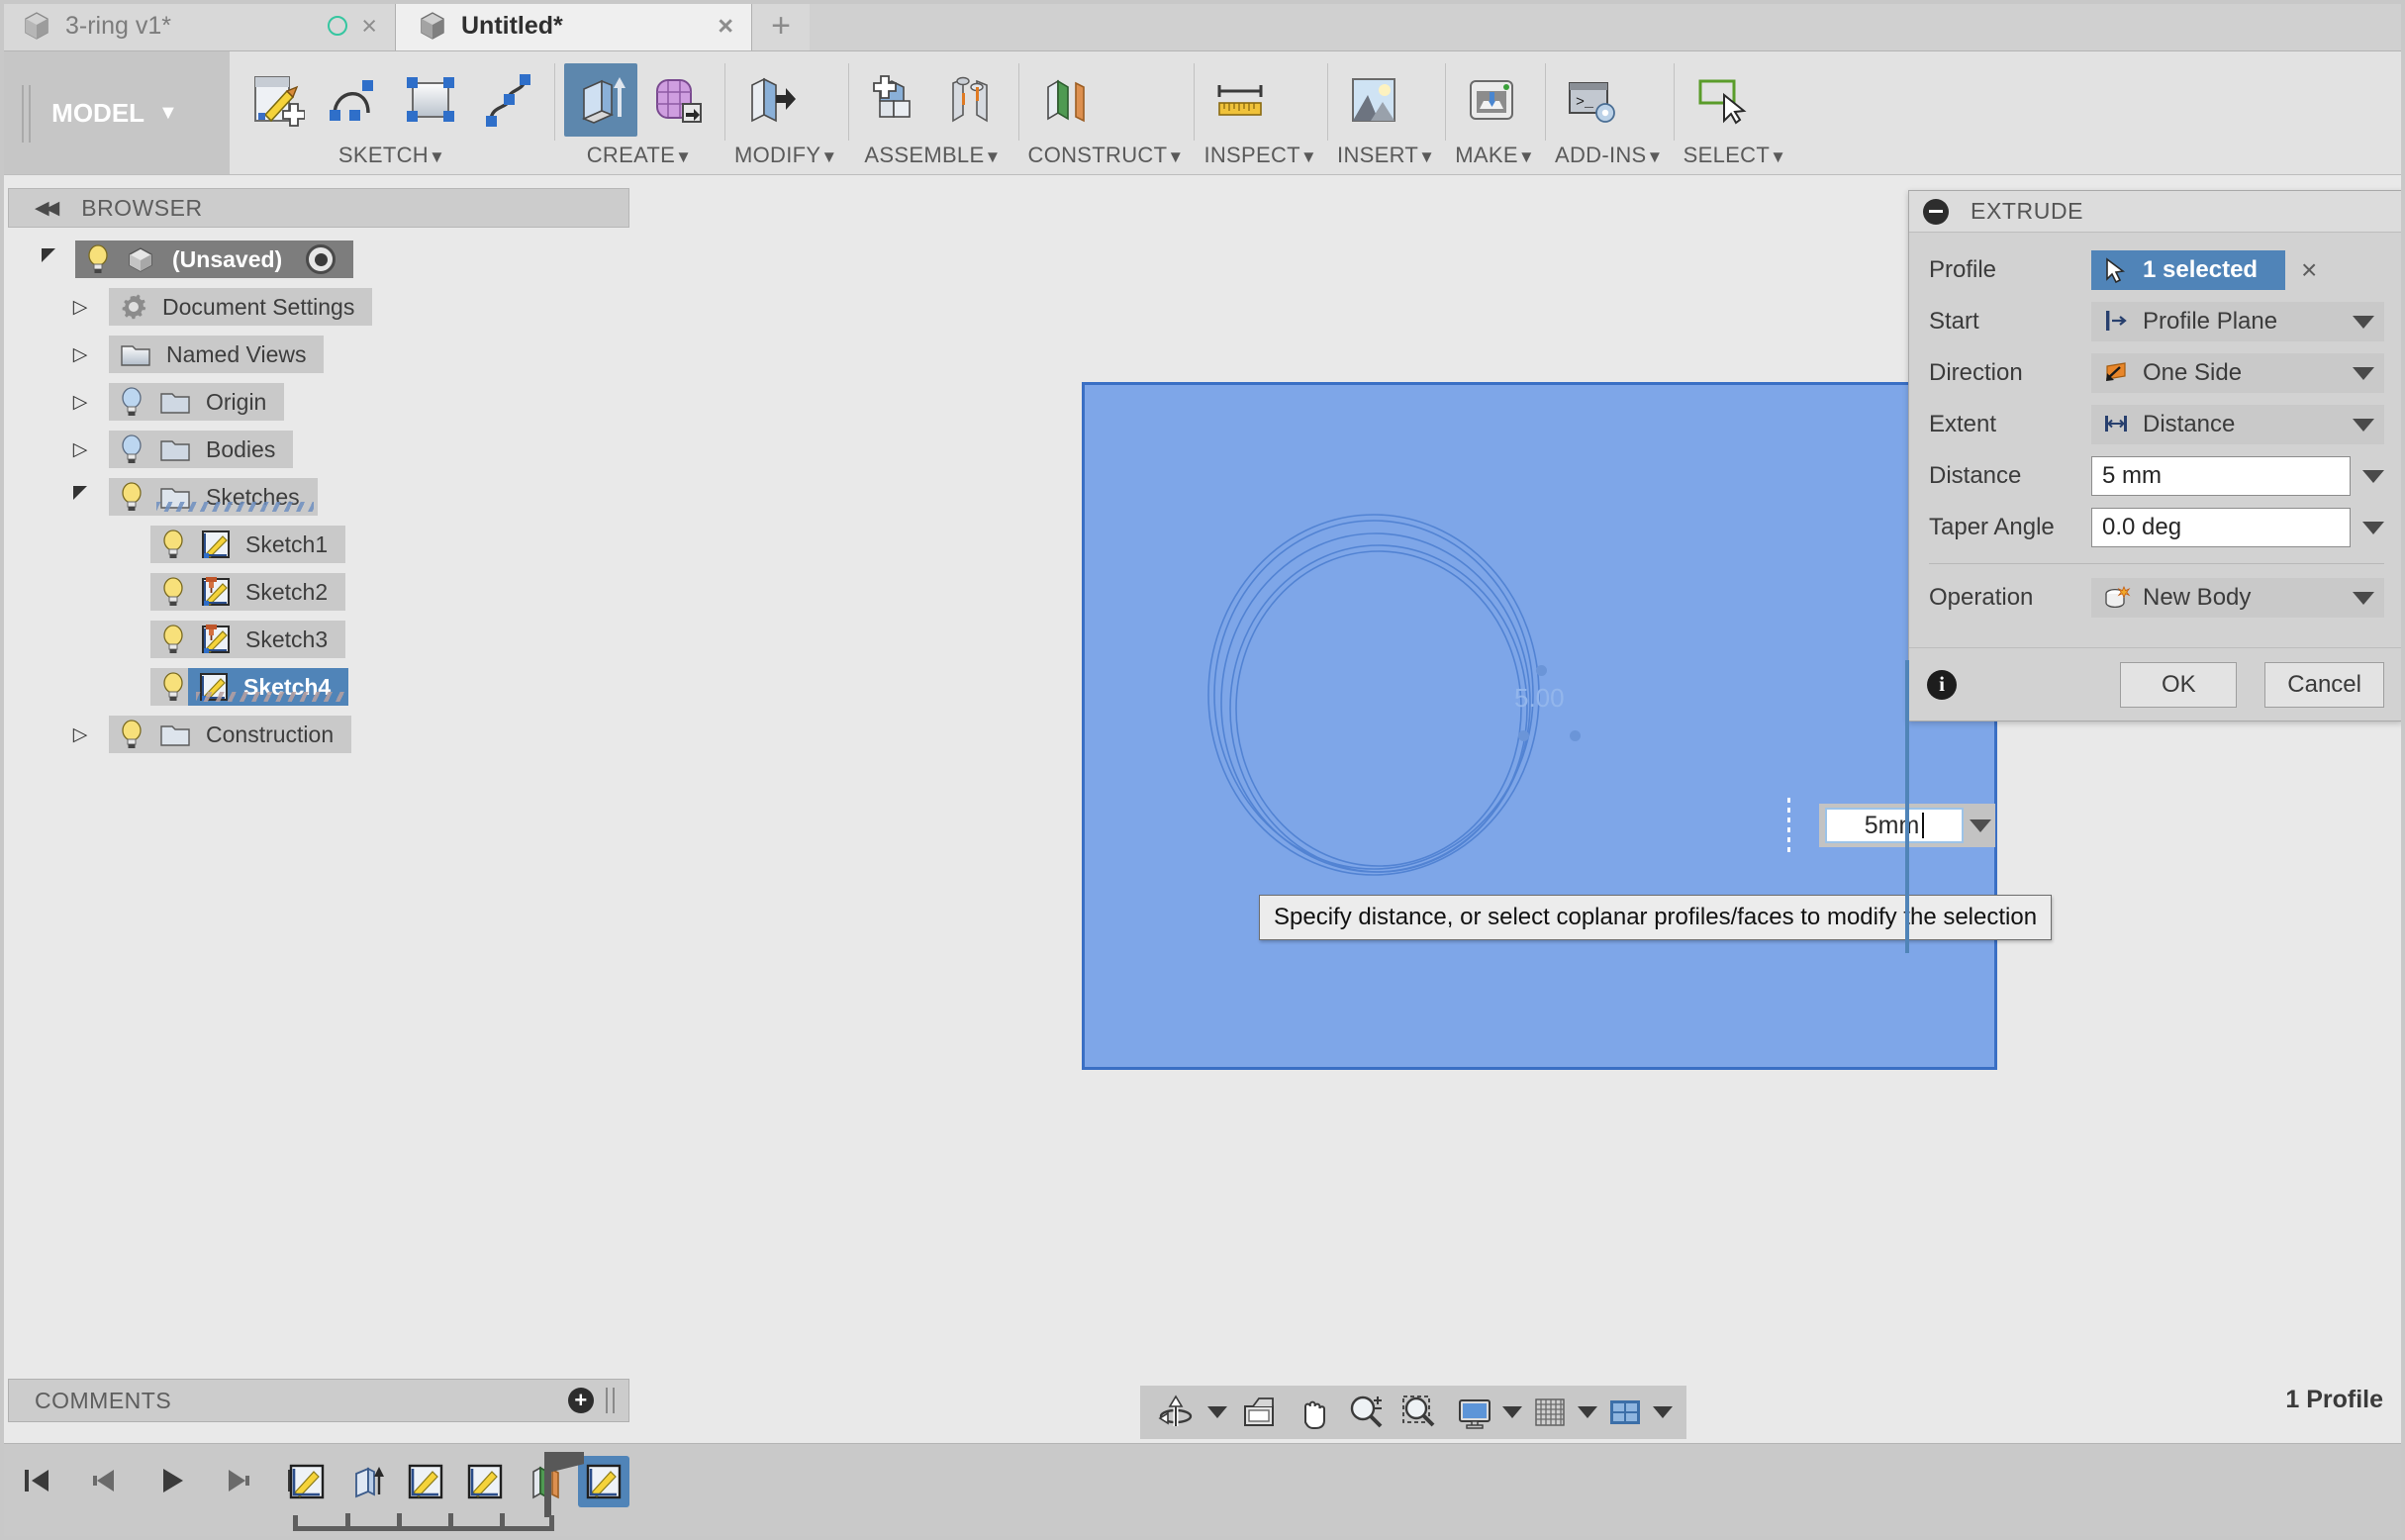 The image size is (2405, 1540). Describe the element at coordinates (1373, 100) in the screenshot. I see `insert-image-button` at that location.